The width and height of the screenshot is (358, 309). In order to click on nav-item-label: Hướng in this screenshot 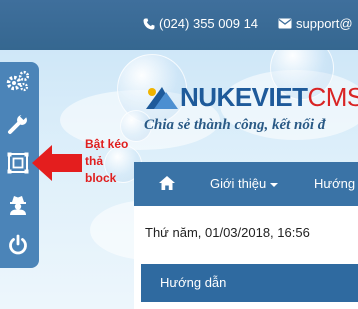, I will do `click(335, 183)`.